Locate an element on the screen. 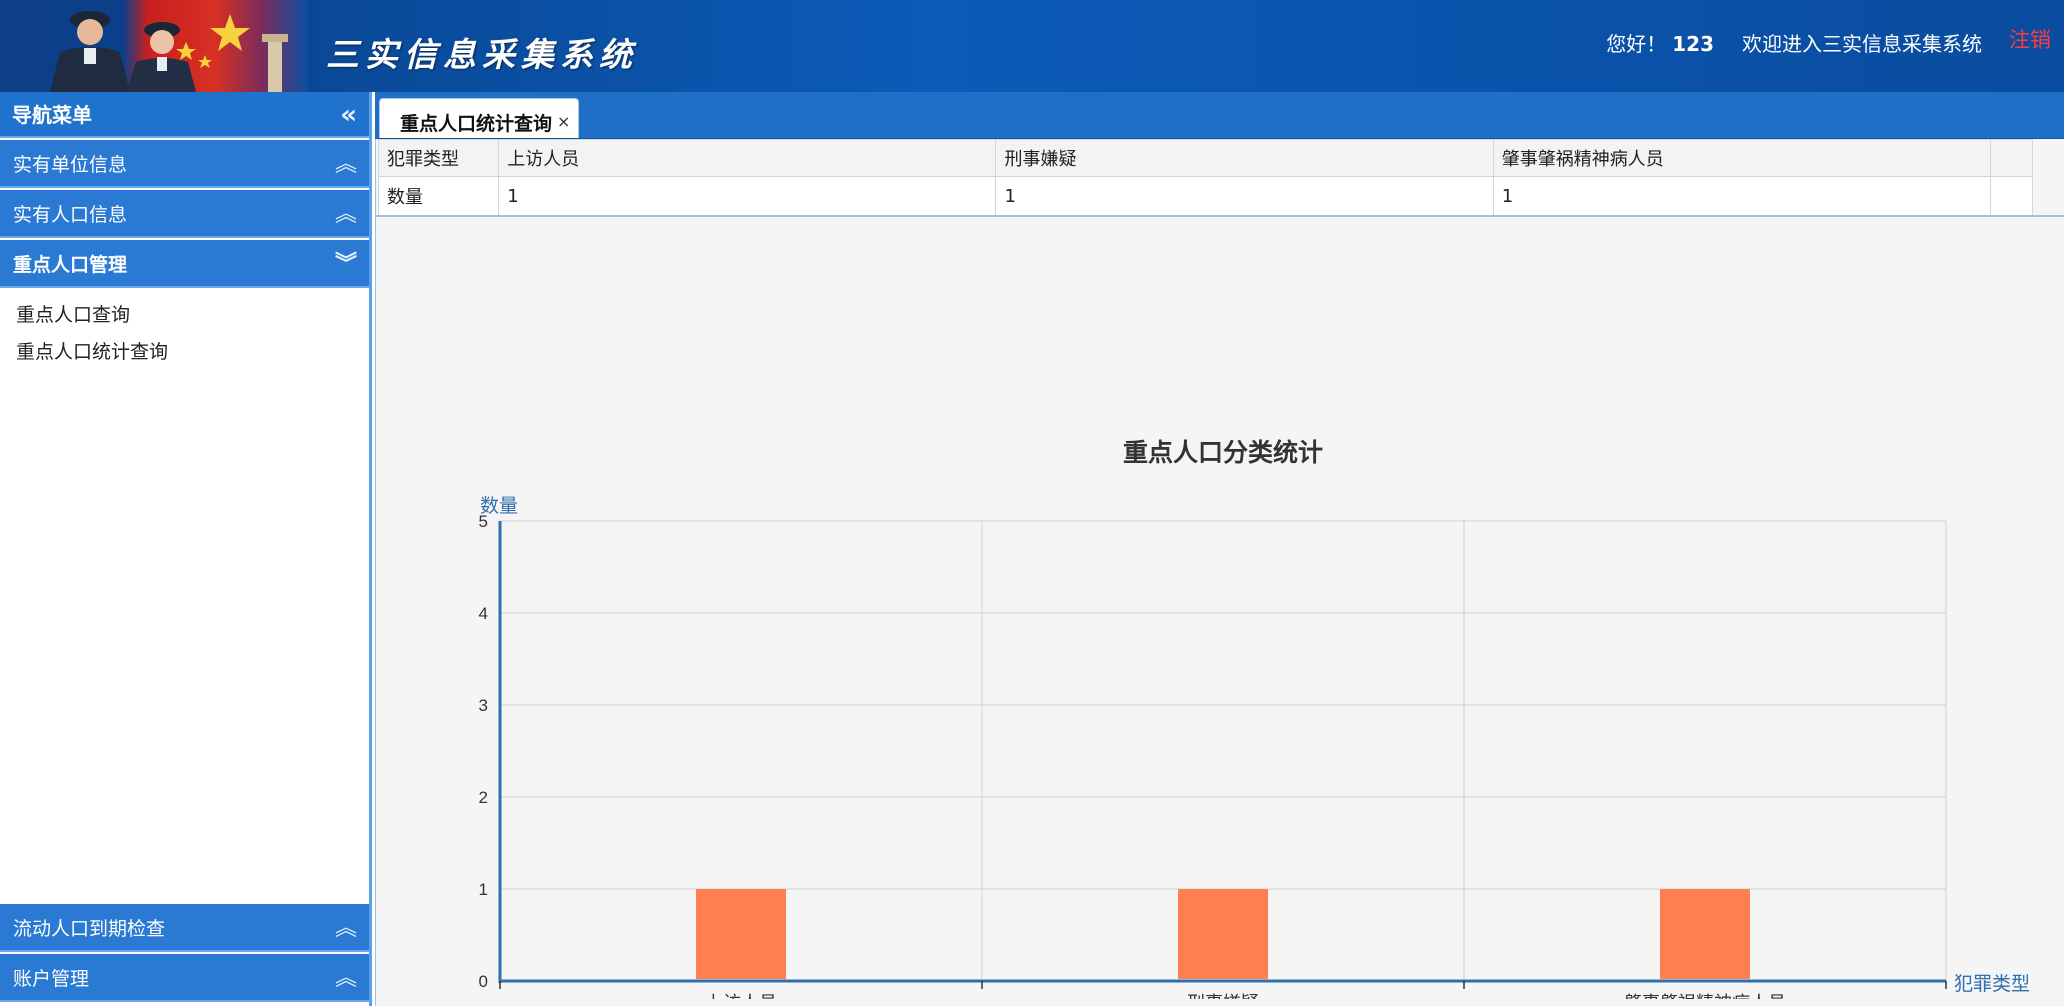  collapse-sidebar-icon: « is located at coordinates (348, 115).